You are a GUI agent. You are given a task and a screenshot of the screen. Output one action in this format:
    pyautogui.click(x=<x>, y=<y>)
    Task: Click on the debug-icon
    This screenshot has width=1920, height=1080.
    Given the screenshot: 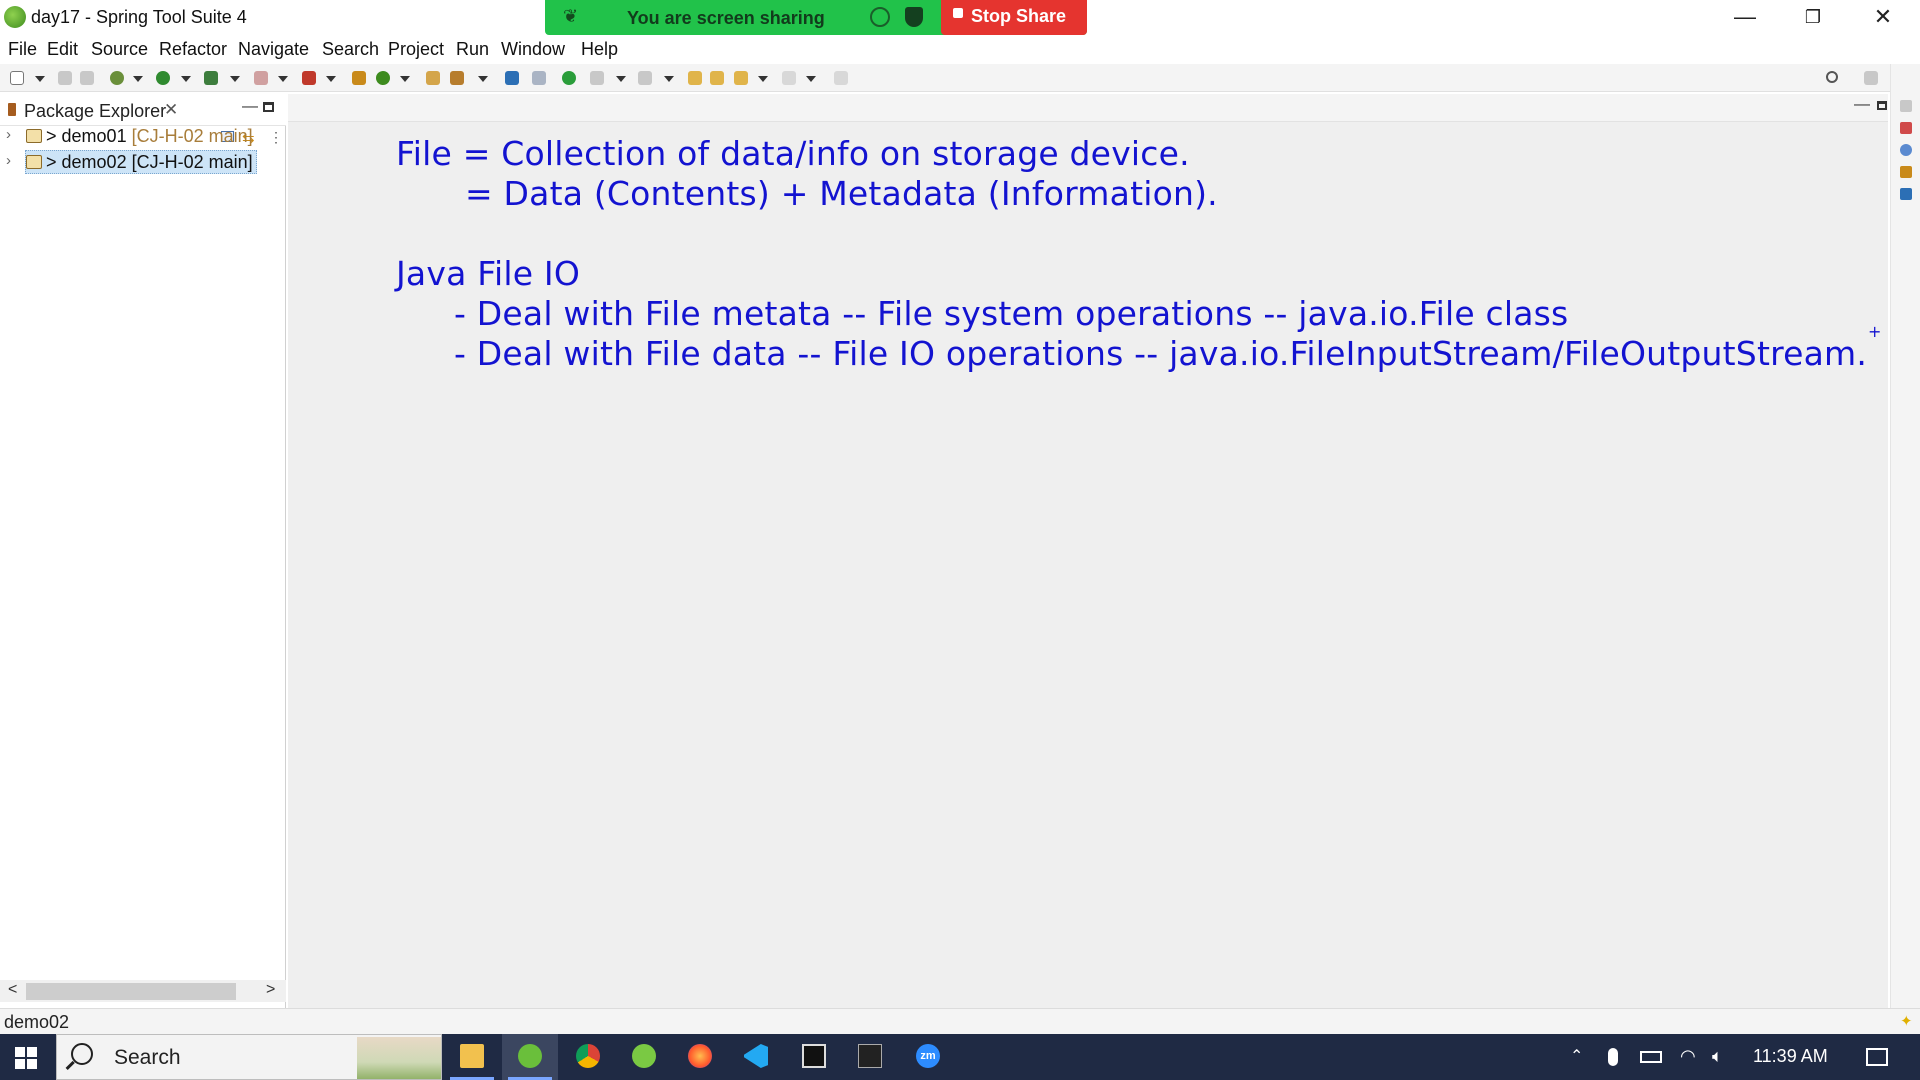 What is the action you would take?
    pyautogui.click(x=117, y=78)
    